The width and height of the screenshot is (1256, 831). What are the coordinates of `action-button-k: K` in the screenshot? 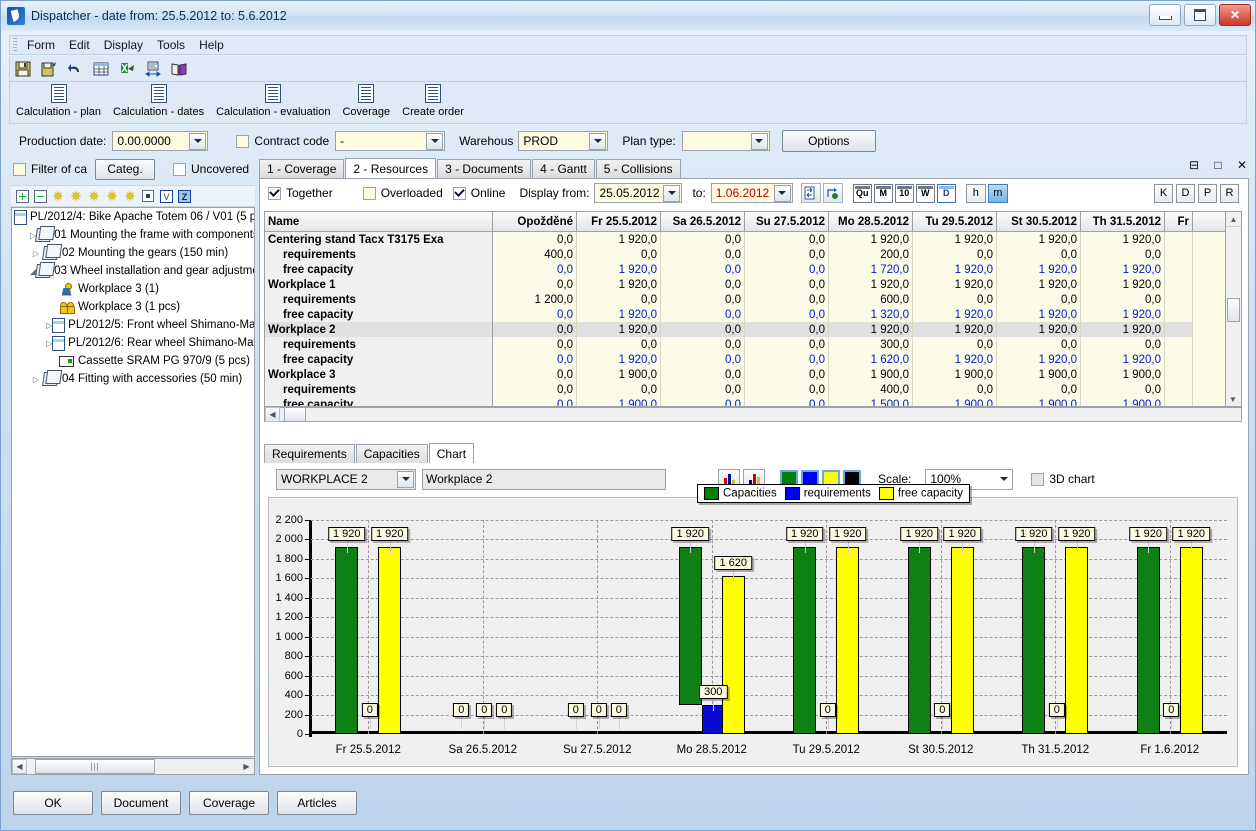 It's located at (1163, 193).